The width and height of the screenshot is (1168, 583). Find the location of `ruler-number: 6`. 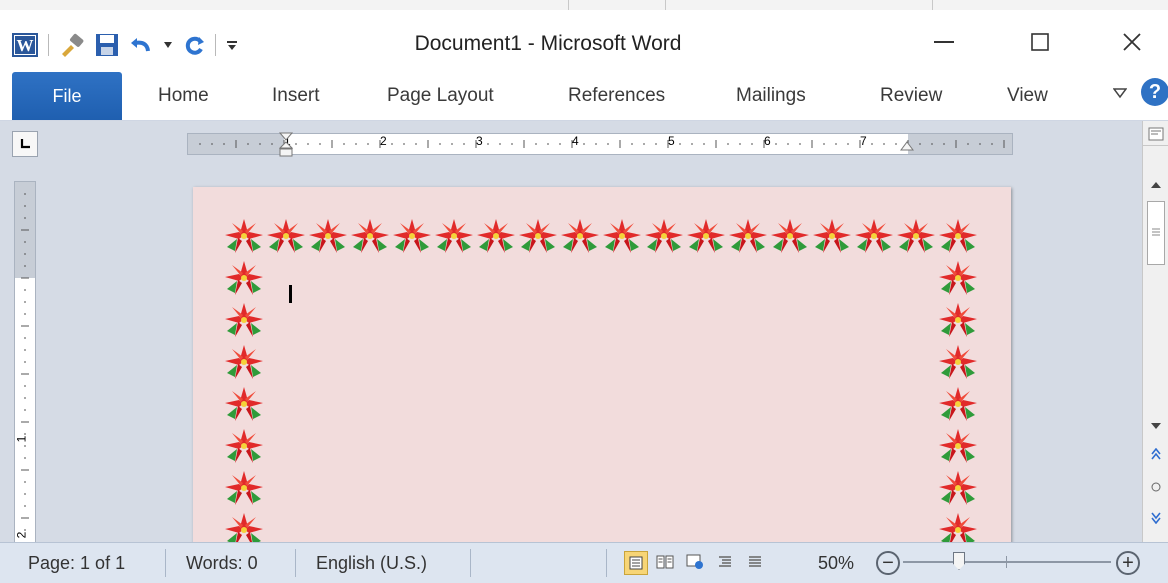

ruler-number: 6 is located at coordinates (767, 141).